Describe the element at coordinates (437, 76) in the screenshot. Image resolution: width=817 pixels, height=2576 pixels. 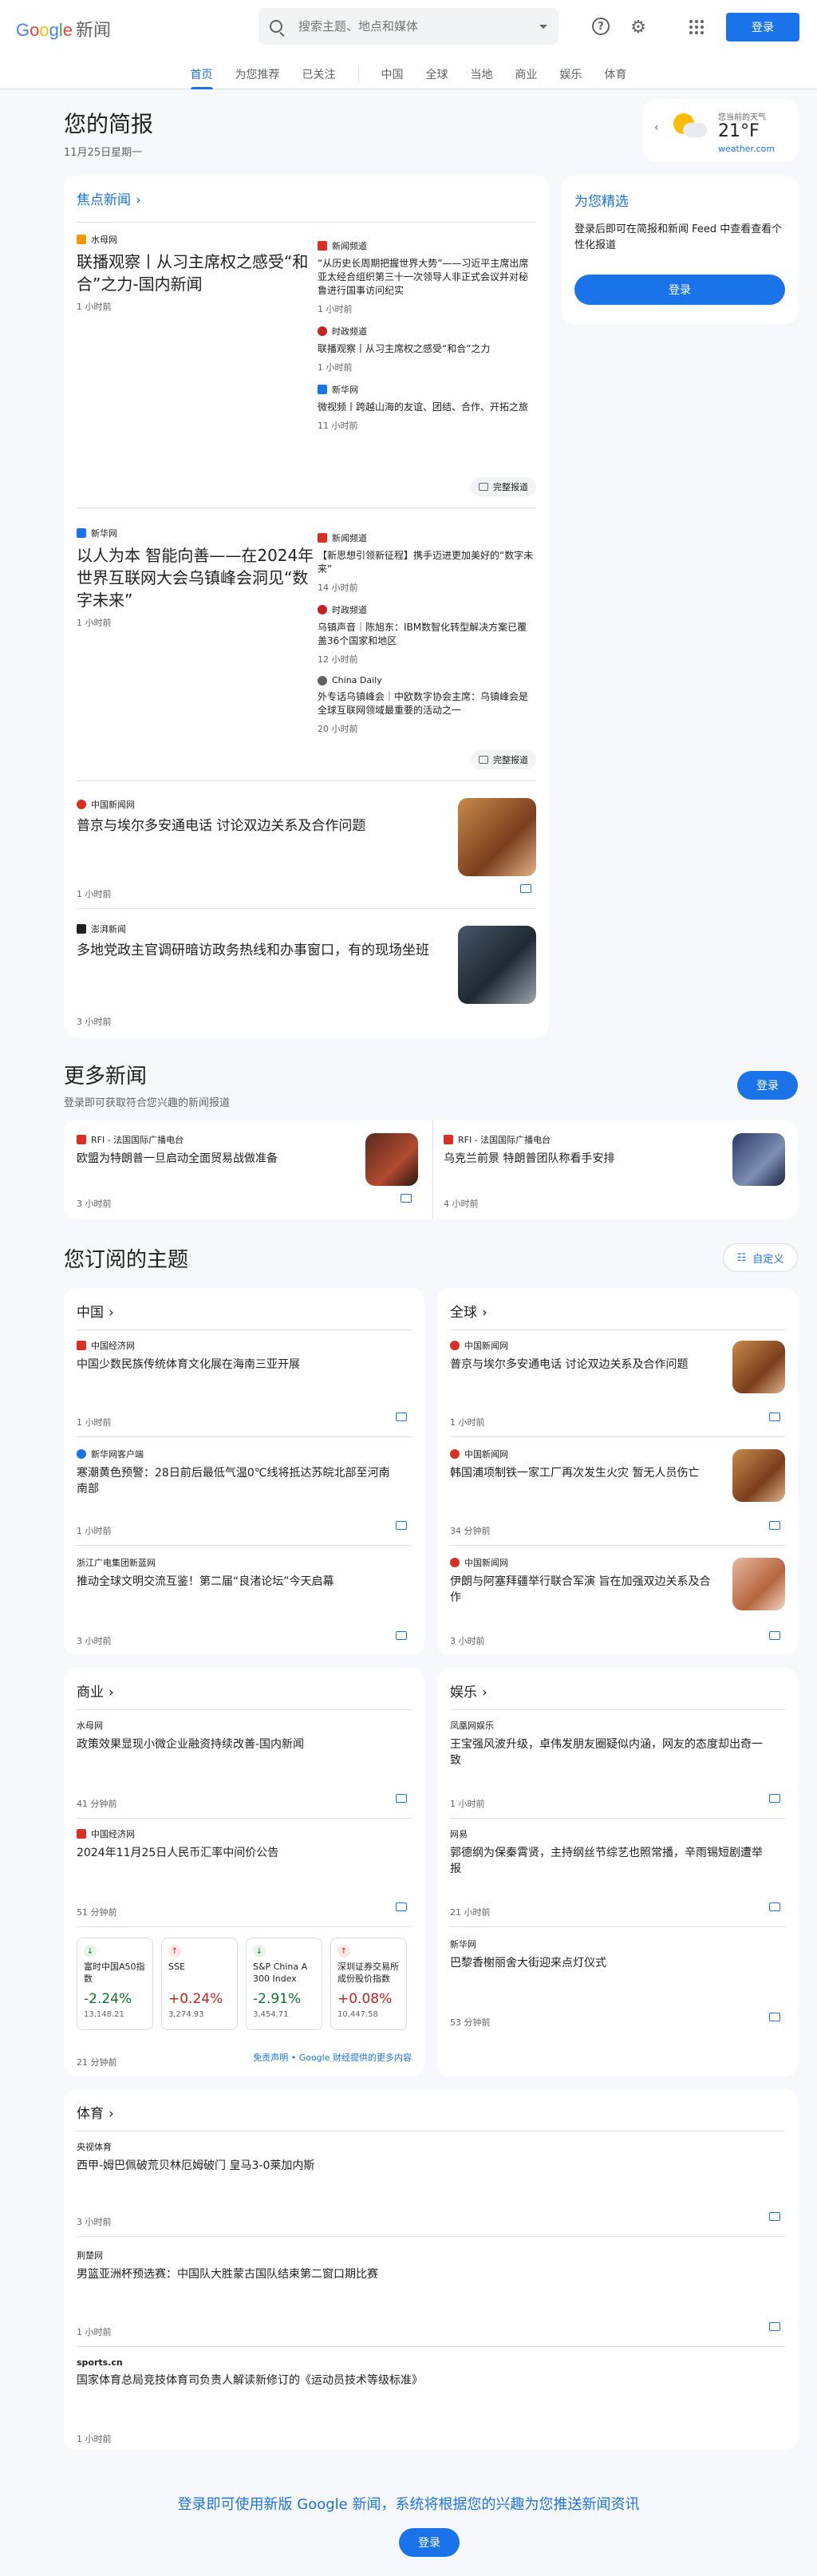
I see `tab-world: 全球` at that location.